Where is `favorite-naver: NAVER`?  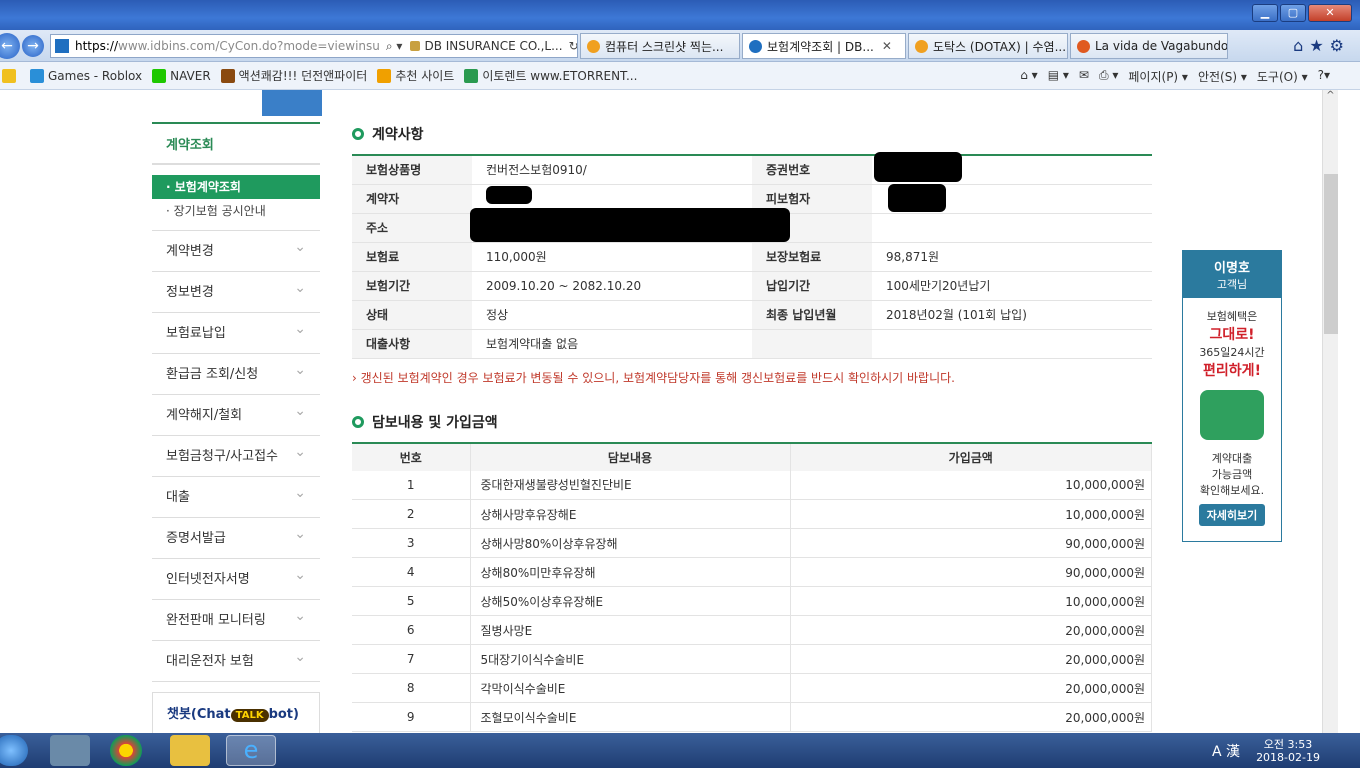 favorite-naver: NAVER is located at coordinates (181, 75).